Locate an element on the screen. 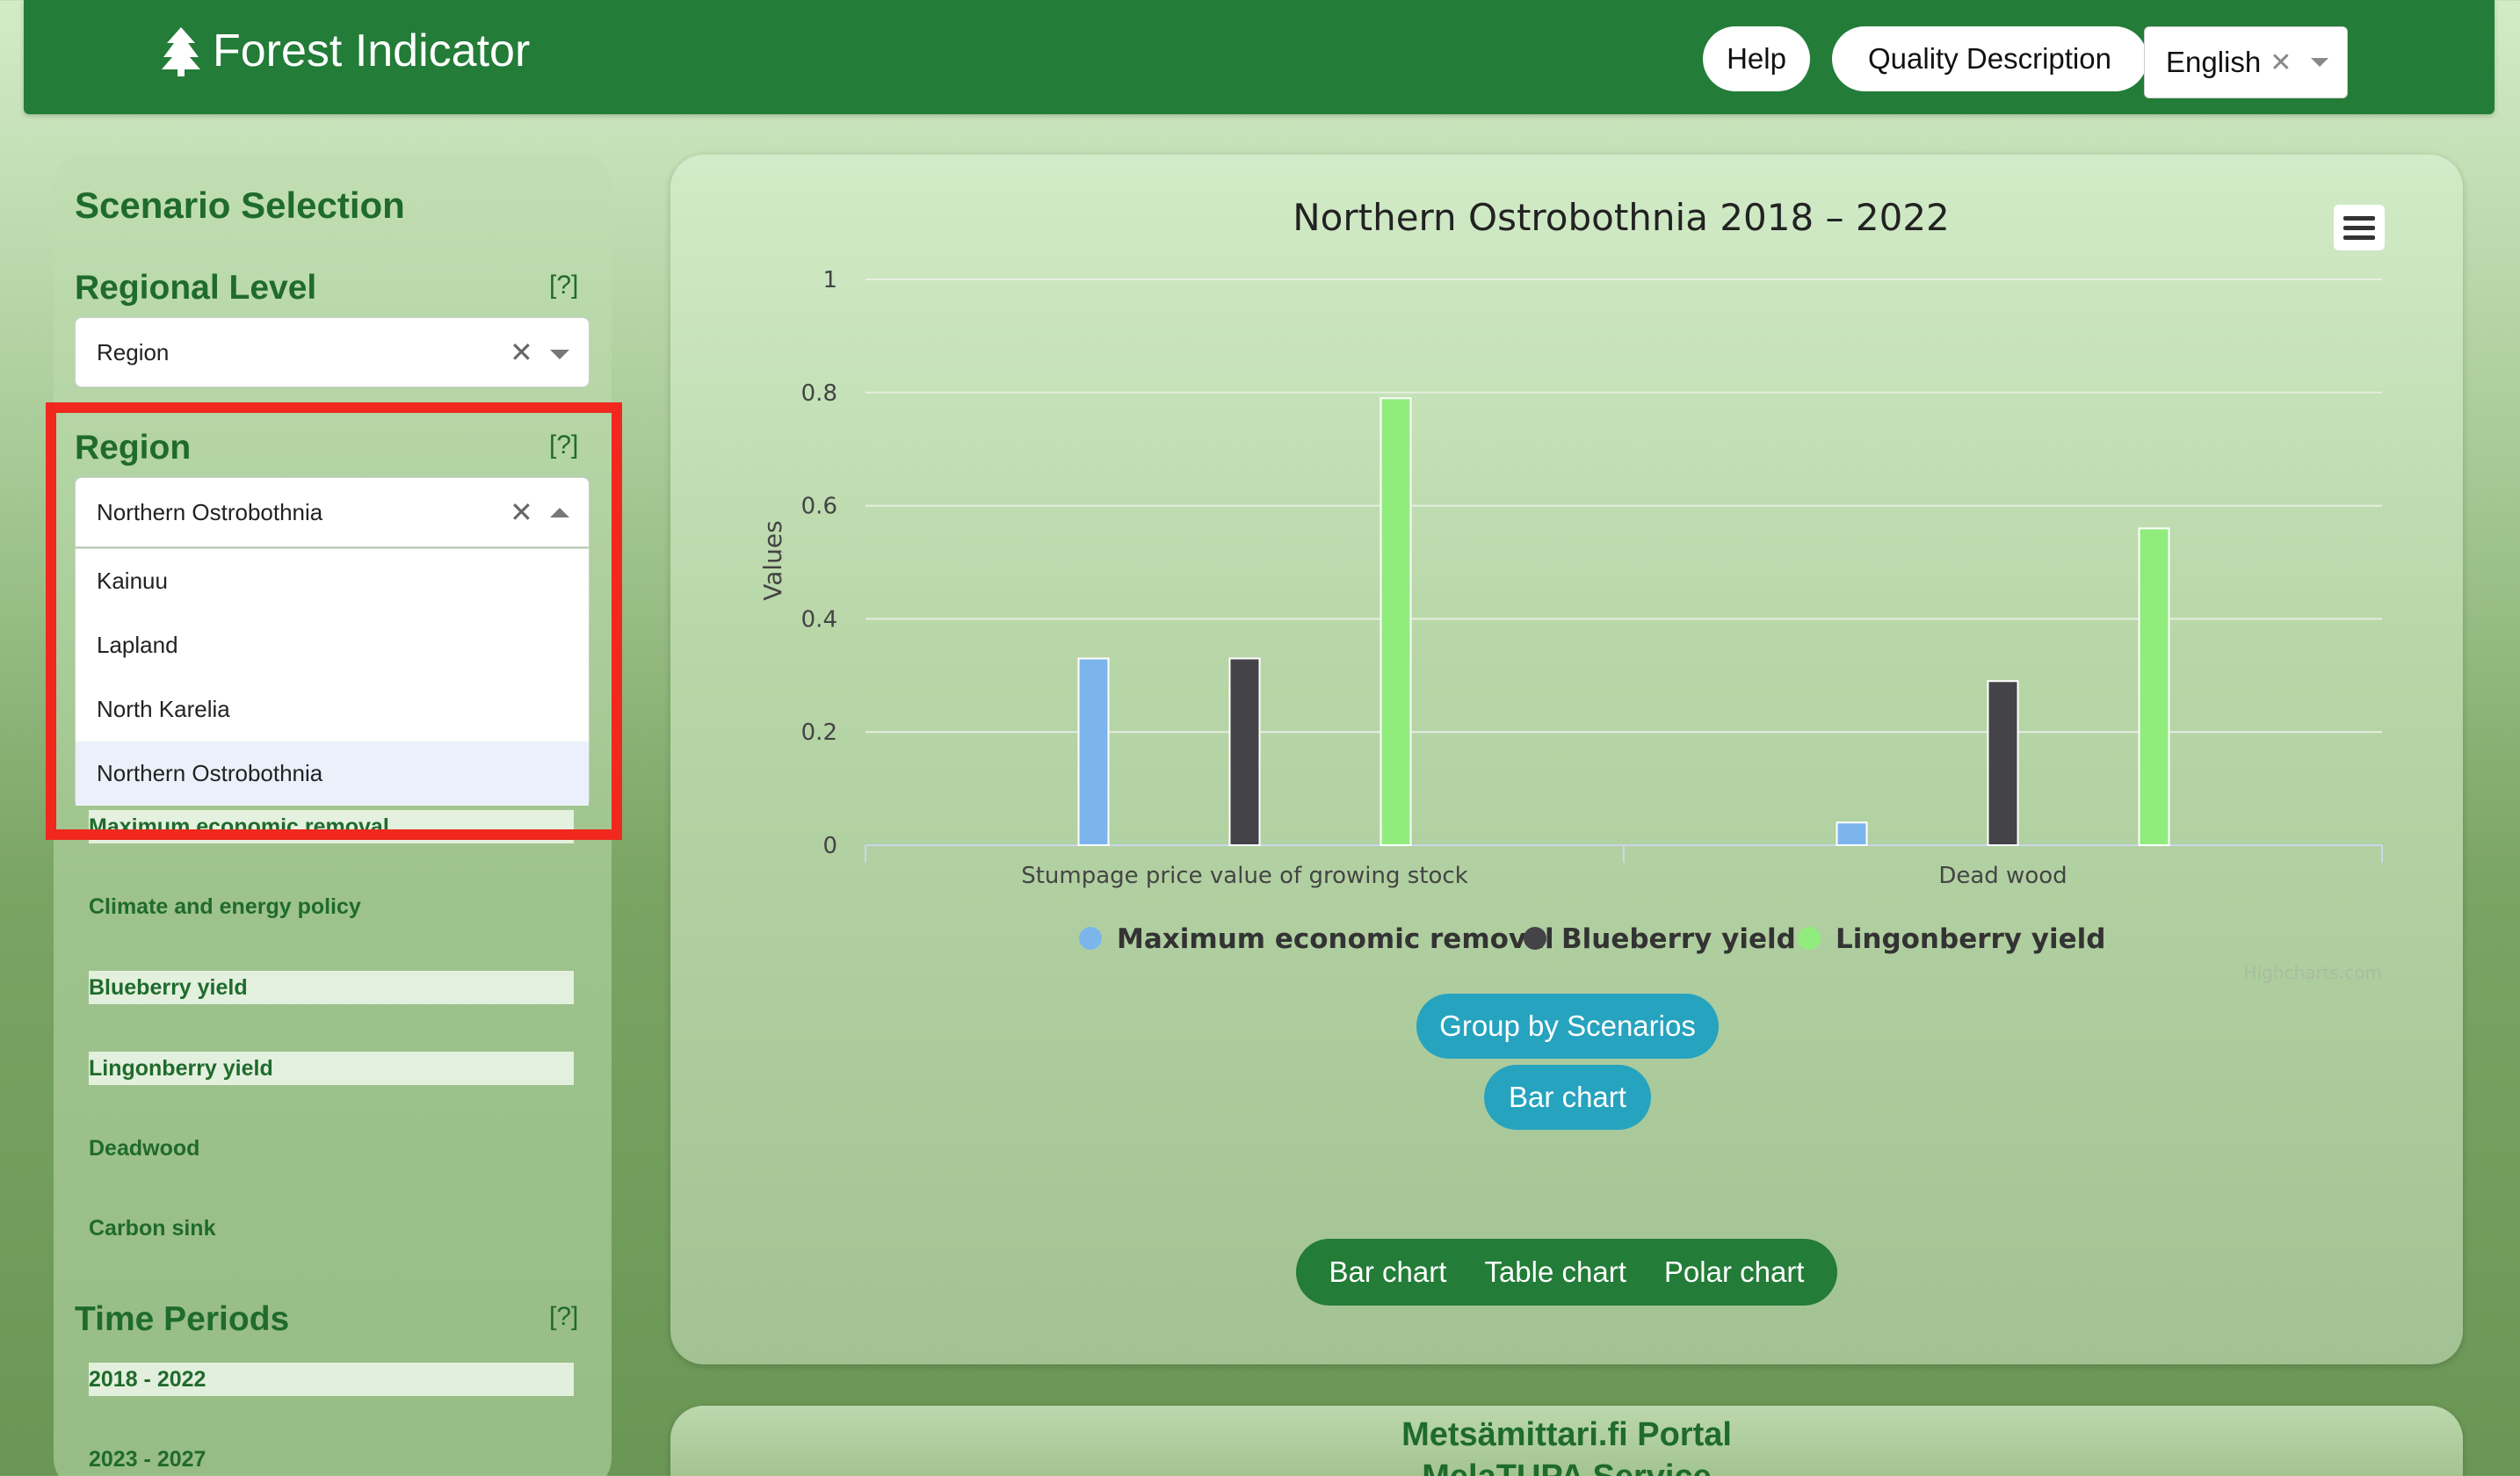 The image size is (2520, 1476). y-tick-label: 0.2 is located at coordinates (819, 733).